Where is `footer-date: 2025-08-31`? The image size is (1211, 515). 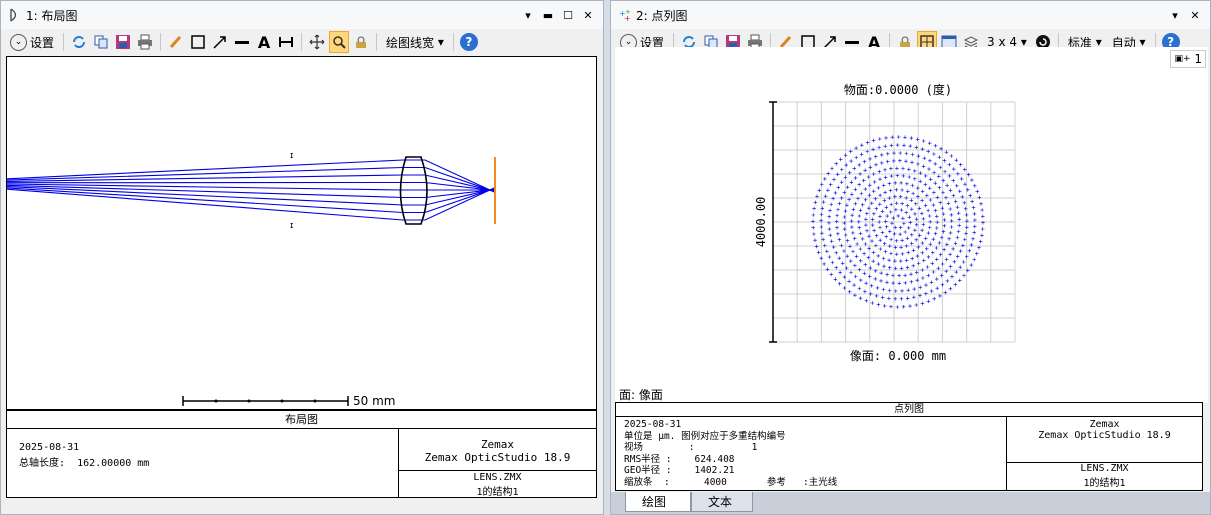 footer-date: 2025-08-31 is located at coordinates (49, 447).